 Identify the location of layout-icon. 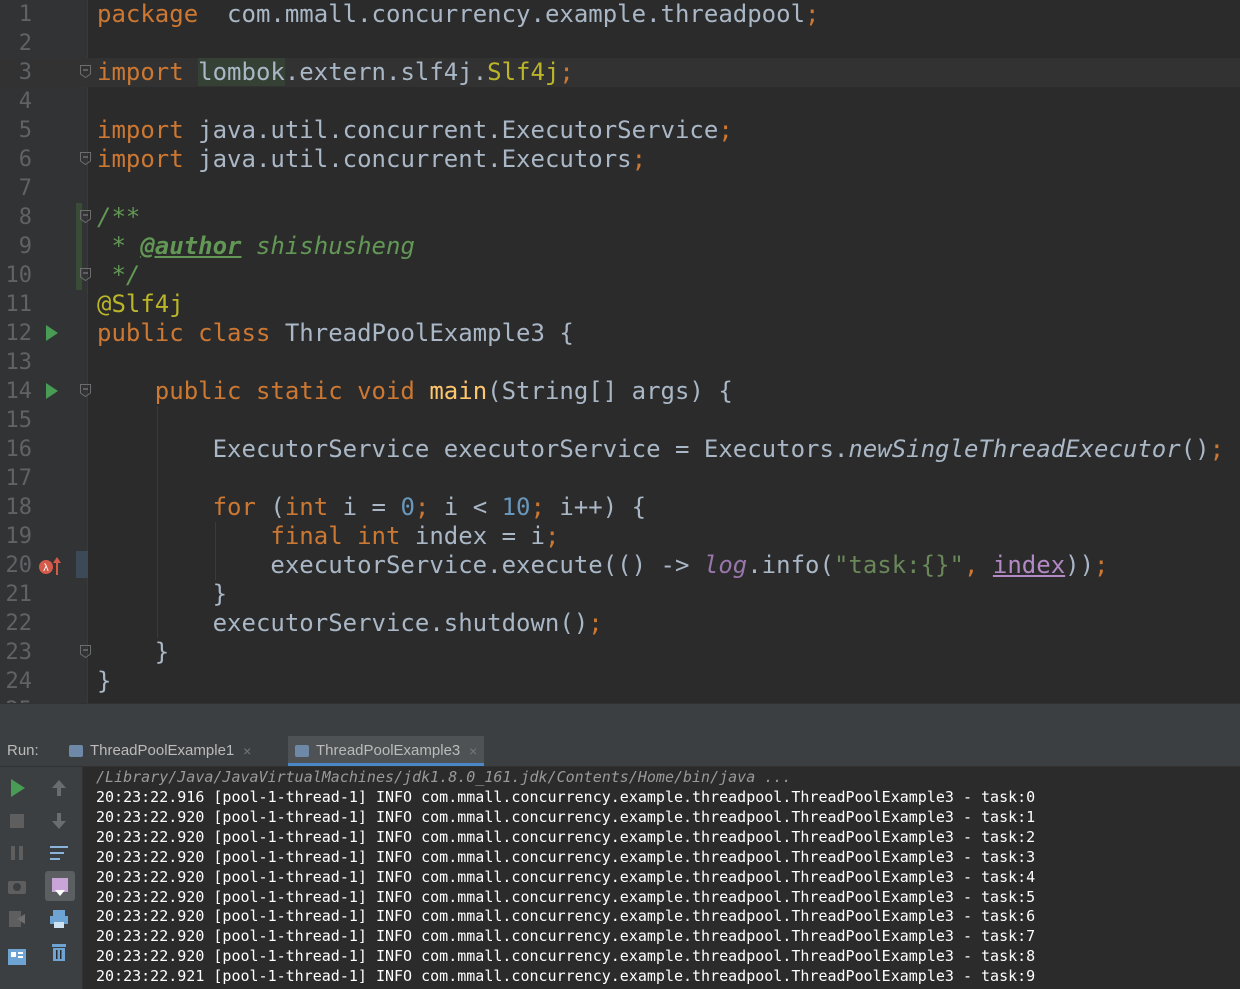
(17, 957).